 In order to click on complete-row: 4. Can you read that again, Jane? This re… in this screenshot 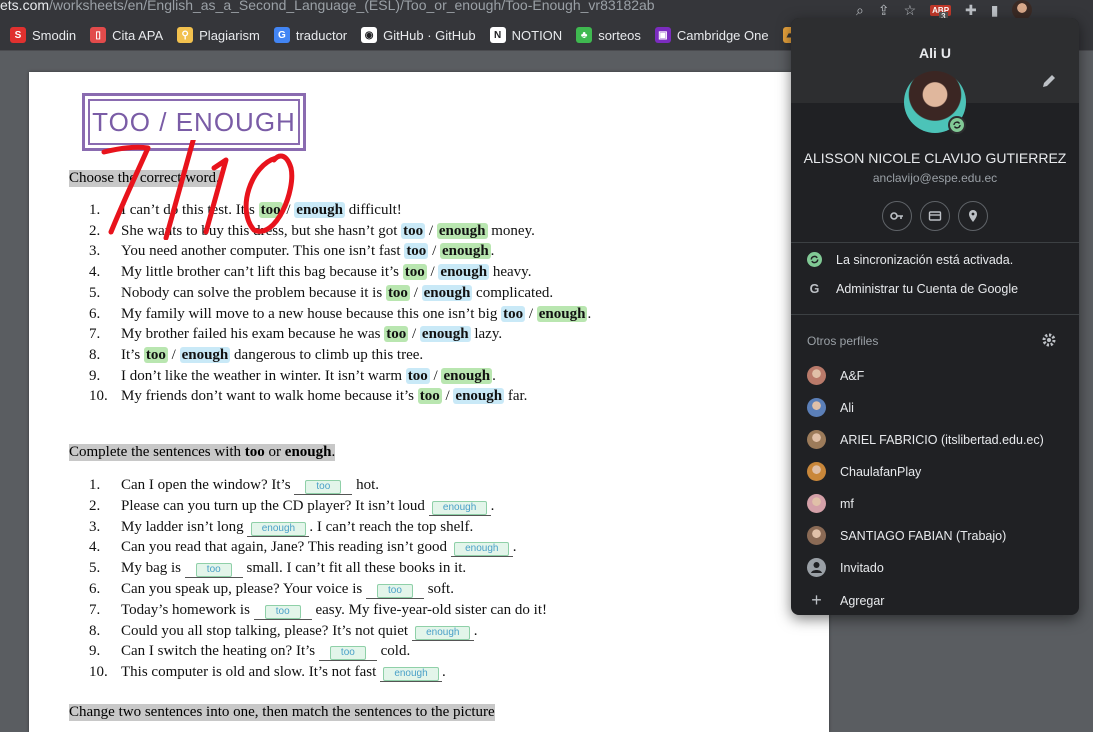, I will do `click(303, 548)`.